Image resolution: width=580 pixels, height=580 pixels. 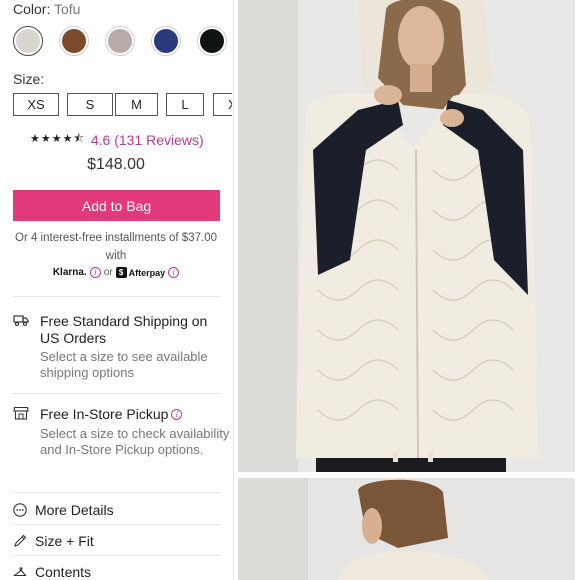 I want to click on accordion-size-fit: Size + Fit, so click(x=53, y=541).